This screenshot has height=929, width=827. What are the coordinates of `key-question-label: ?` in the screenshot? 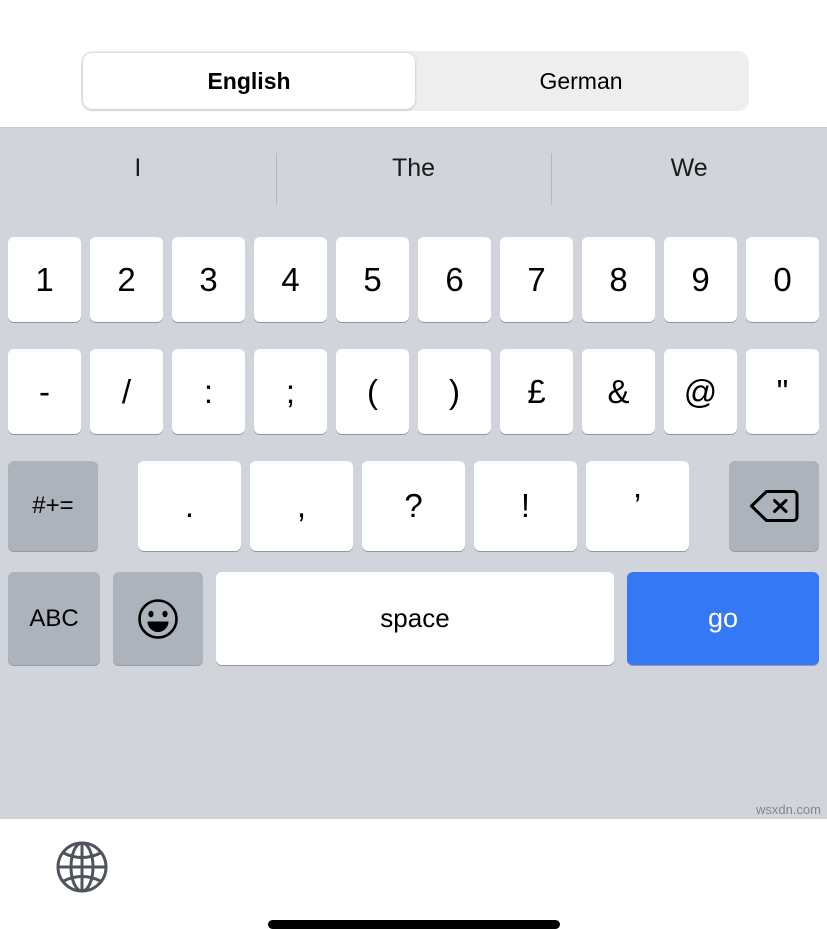 It's located at (413, 505).